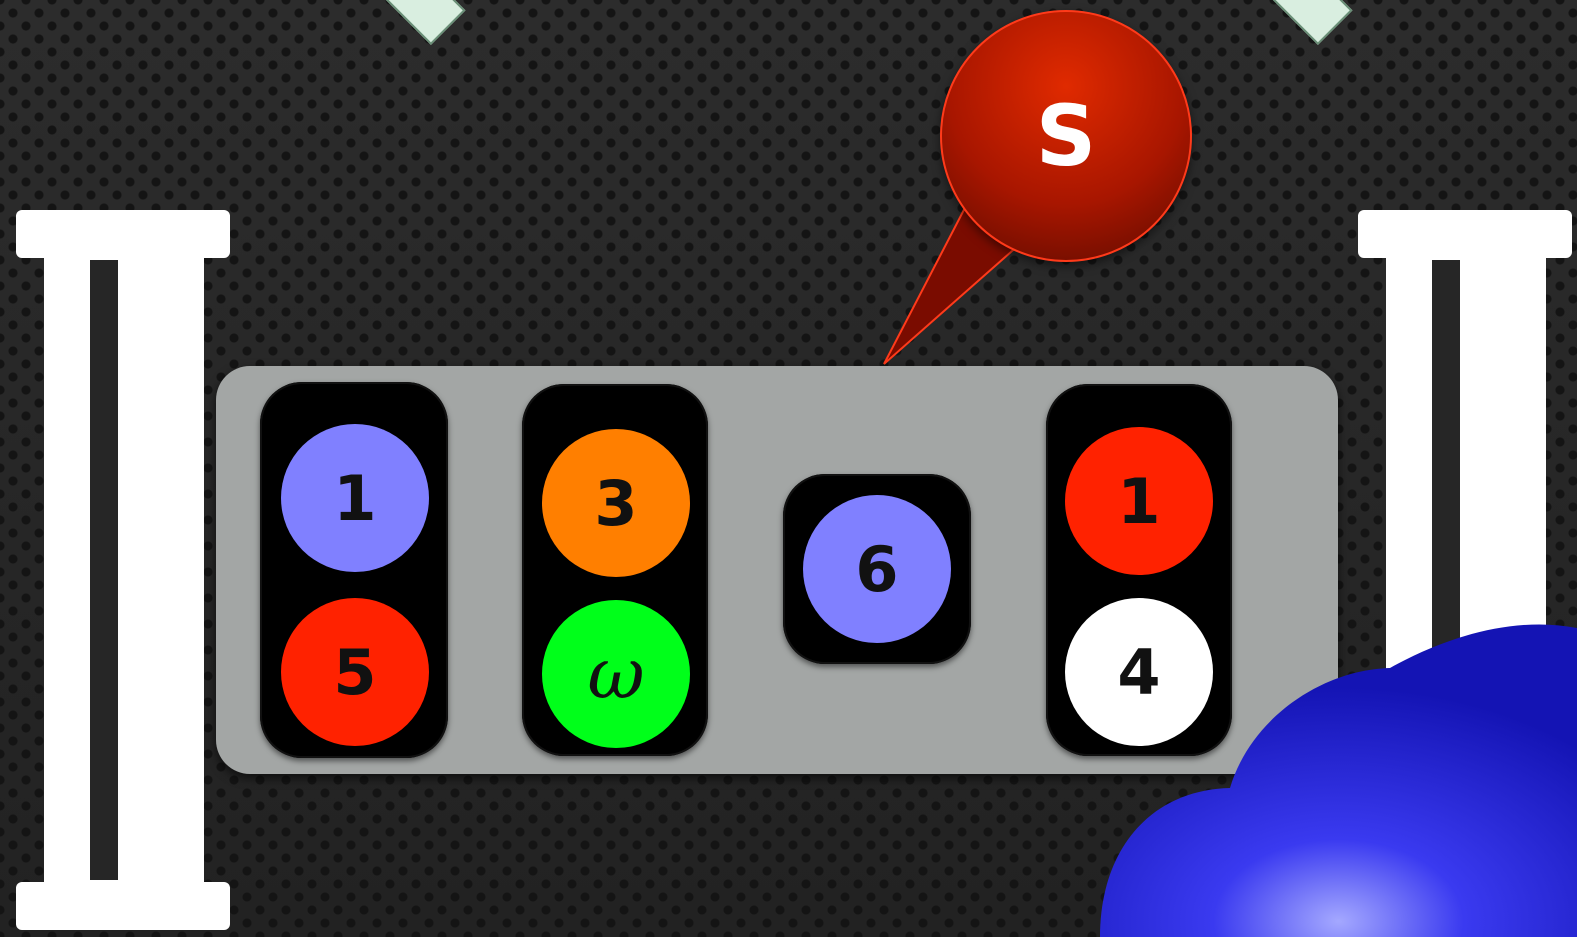 Image resolution: width=1577 pixels, height=937 pixels. Describe the element at coordinates (1338, 780) in the screenshot. I see `cloud-icon` at that location.